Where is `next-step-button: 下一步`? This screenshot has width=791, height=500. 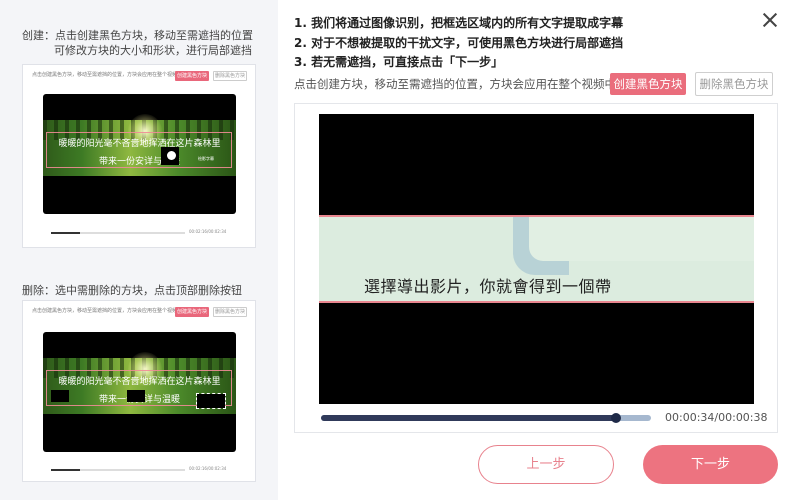 next-step-button: 下一步 is located at coordinates (710, 464).